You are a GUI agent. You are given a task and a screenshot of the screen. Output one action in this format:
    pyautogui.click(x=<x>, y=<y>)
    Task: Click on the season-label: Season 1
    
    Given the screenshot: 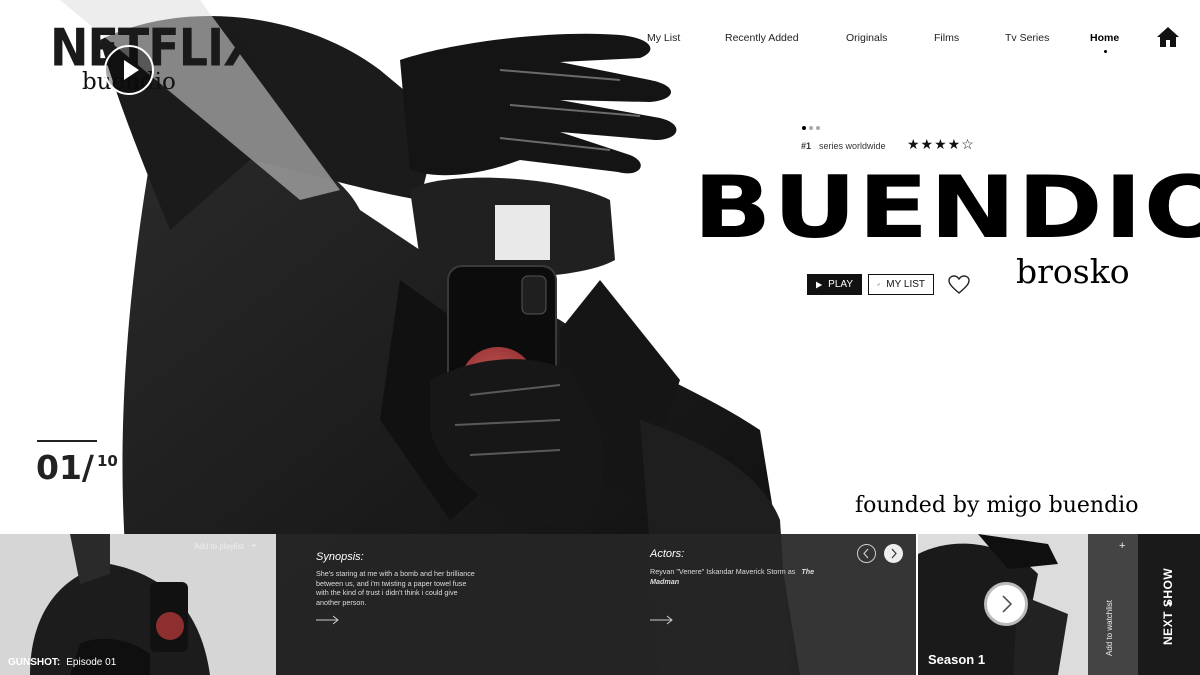 What is the action you would take?
    pyautogui.click(x=957, y=659)
    